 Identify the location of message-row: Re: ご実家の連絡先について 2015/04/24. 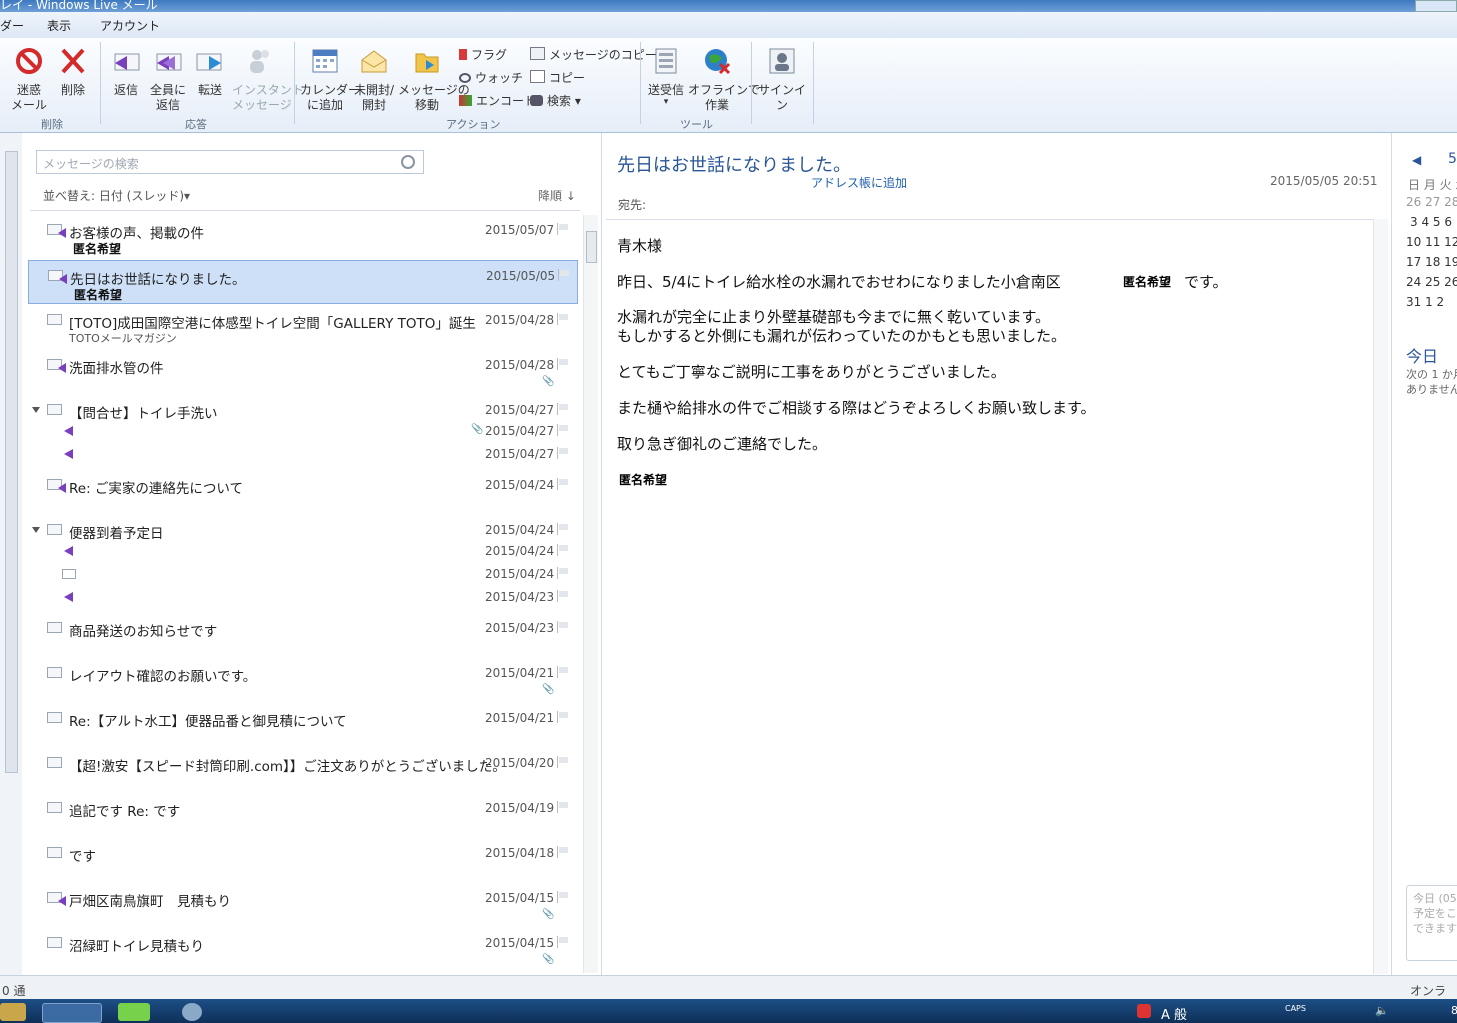
(303, 492).